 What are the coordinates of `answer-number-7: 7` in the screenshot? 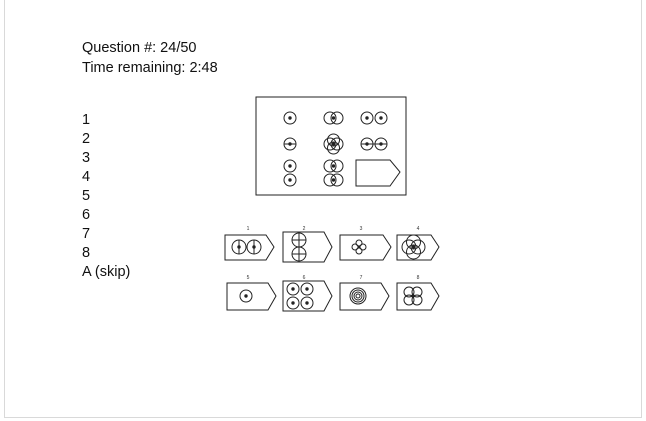 It's located at (361, 278).